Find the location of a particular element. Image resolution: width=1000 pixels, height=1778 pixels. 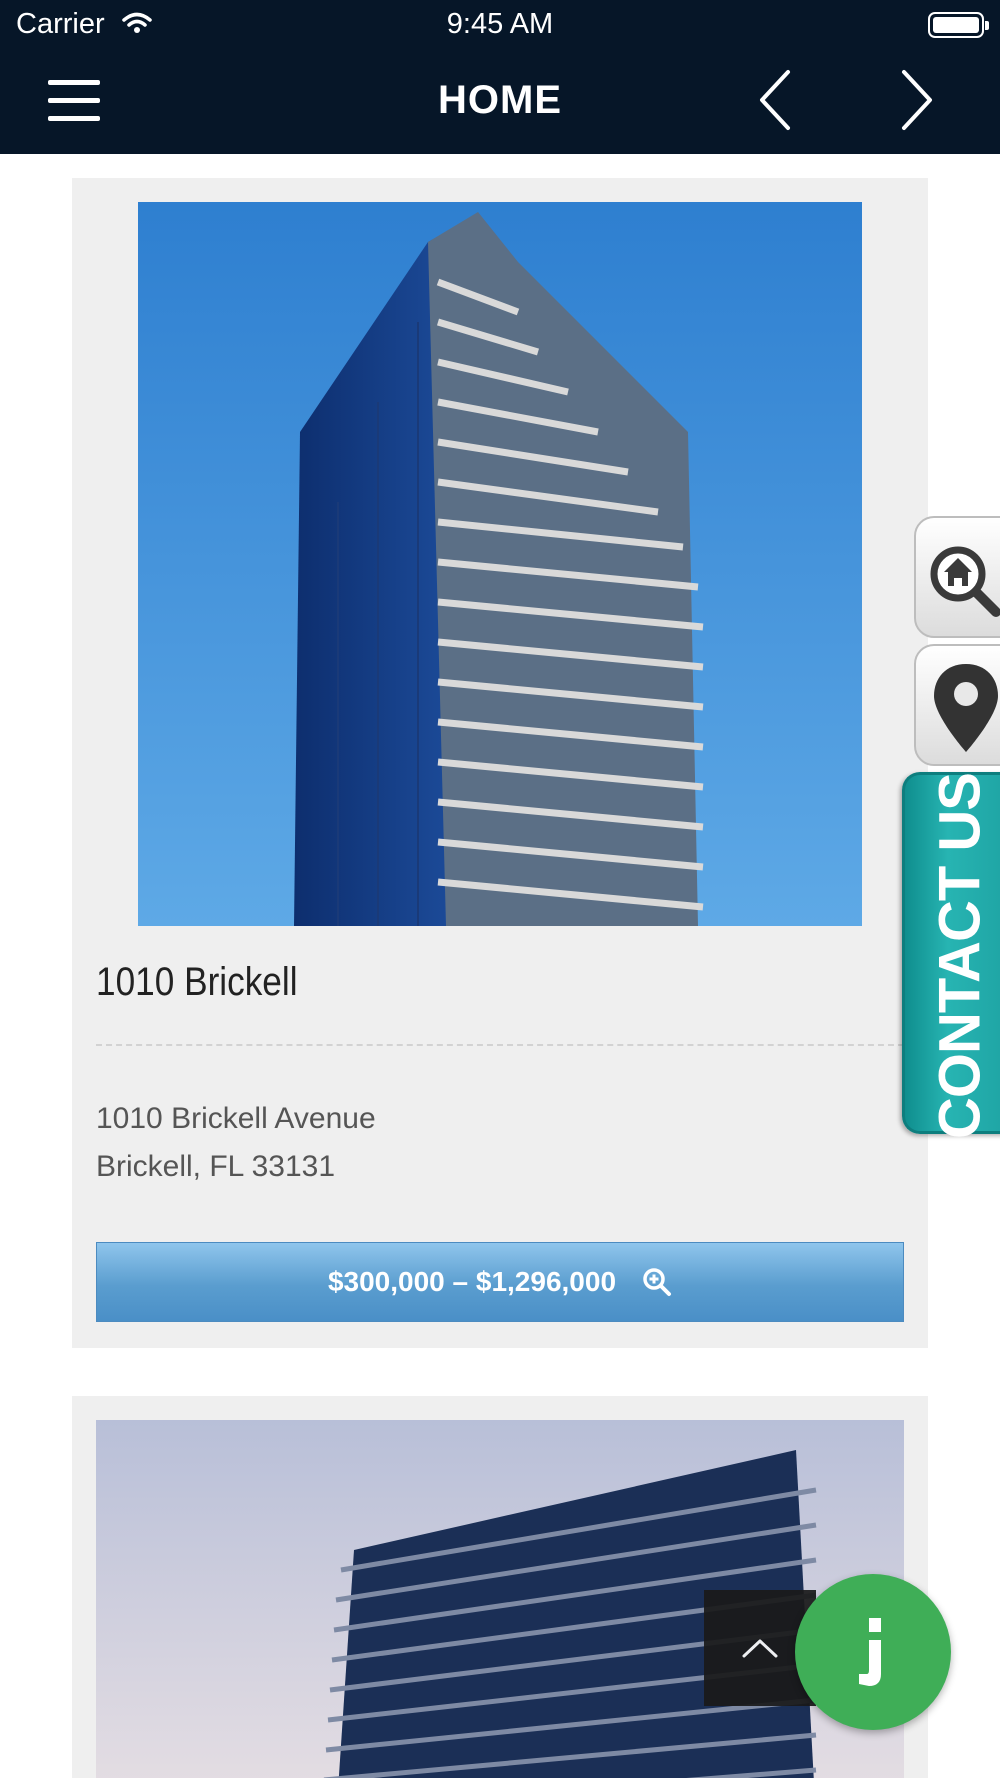

address-line-1: 1010 Brickell Avenue is located at coordinates (236, 1118).